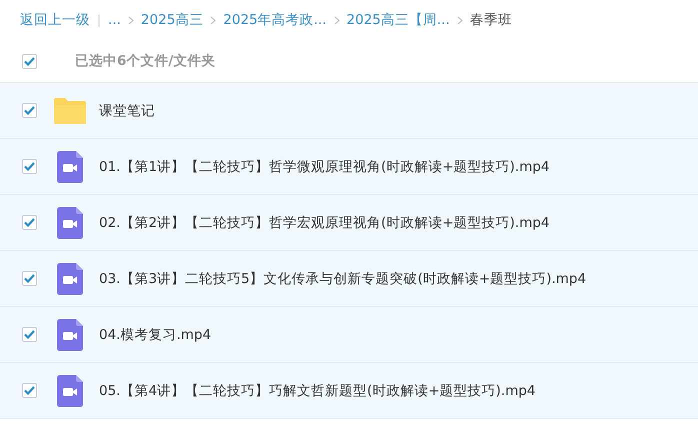 The height and width of the screenshot is (448, 698). Describe the element at coordinates (172, 20) in the screenshot. I see `breadcrumb-link: 2025高三` at that location.